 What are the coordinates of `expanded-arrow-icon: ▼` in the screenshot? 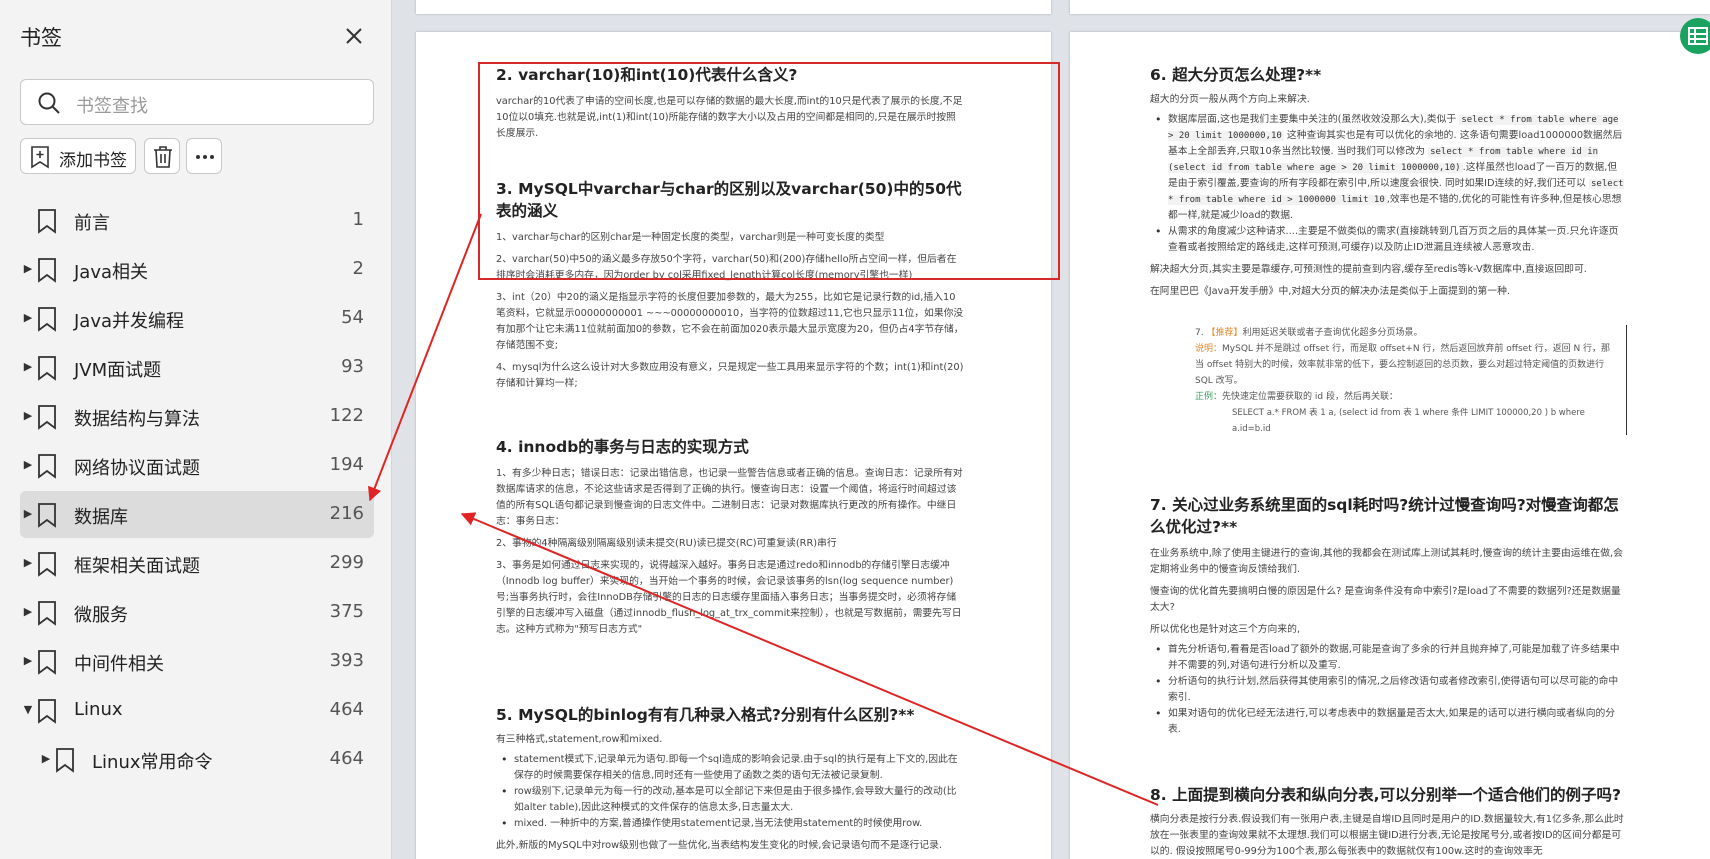 It's located at (28, 710).